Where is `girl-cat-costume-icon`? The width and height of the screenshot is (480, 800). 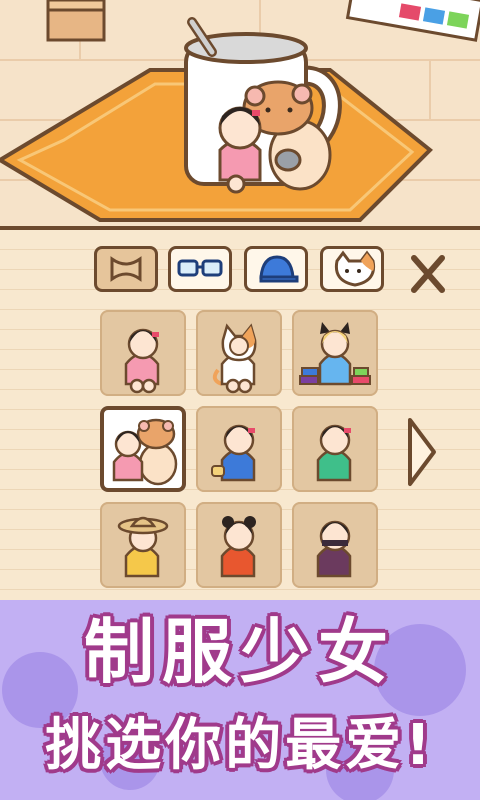 girl-cat-costume-icon is located at coordinates (234, 358).